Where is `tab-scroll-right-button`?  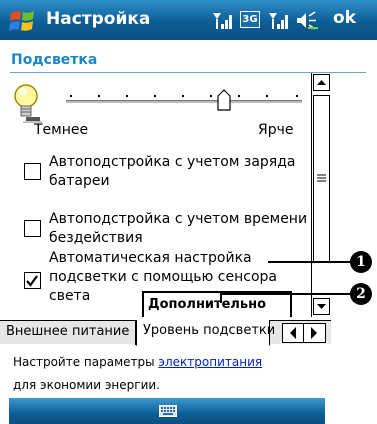 tab-scroll-right-button is located at coordinates (314, 333).